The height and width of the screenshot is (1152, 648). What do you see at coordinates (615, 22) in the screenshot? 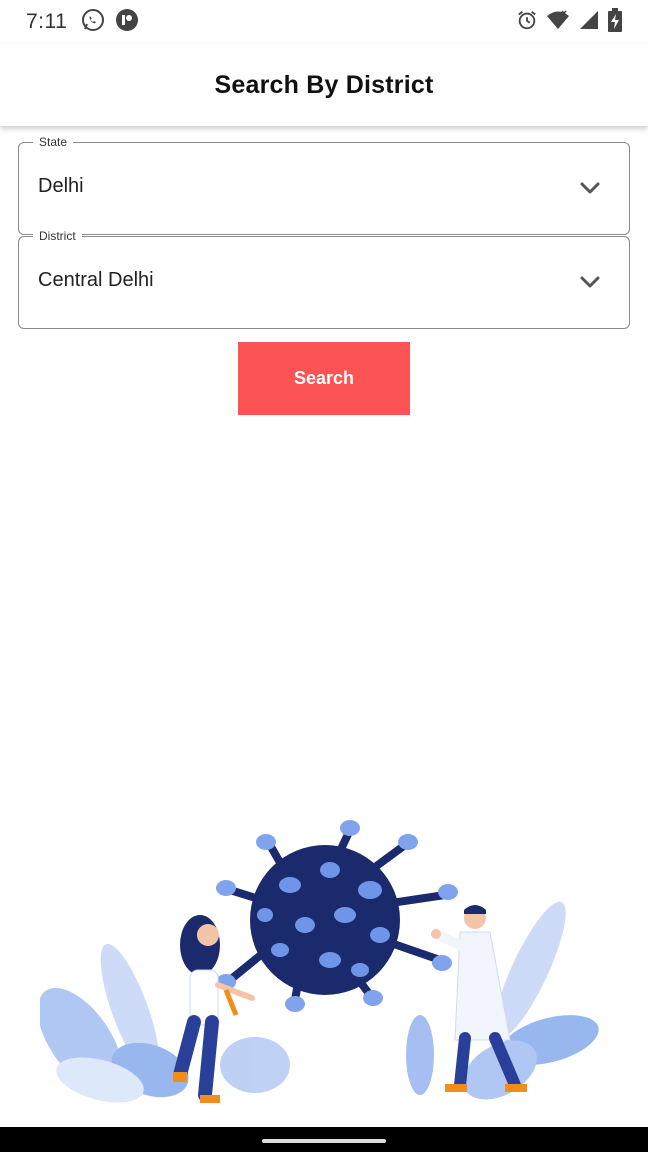
I see `battery-charging-icon` at bounding box center [615, 22].